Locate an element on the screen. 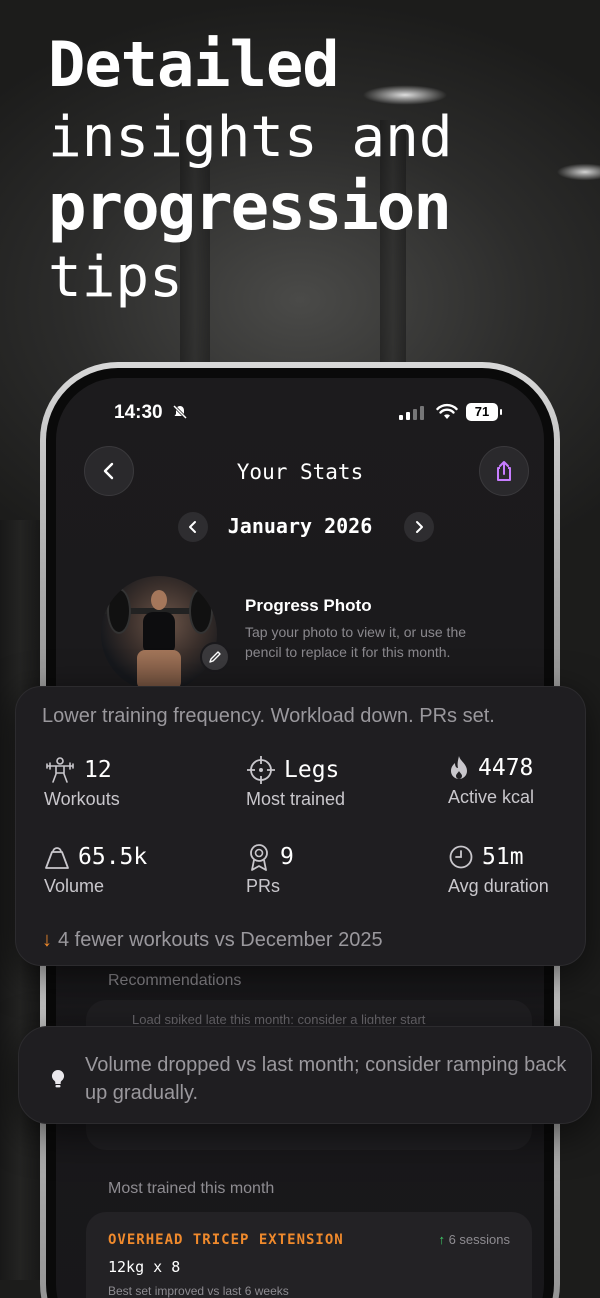 This screenshot has height=1298, width=600. progress-photo is located at coordinates (159, 634).